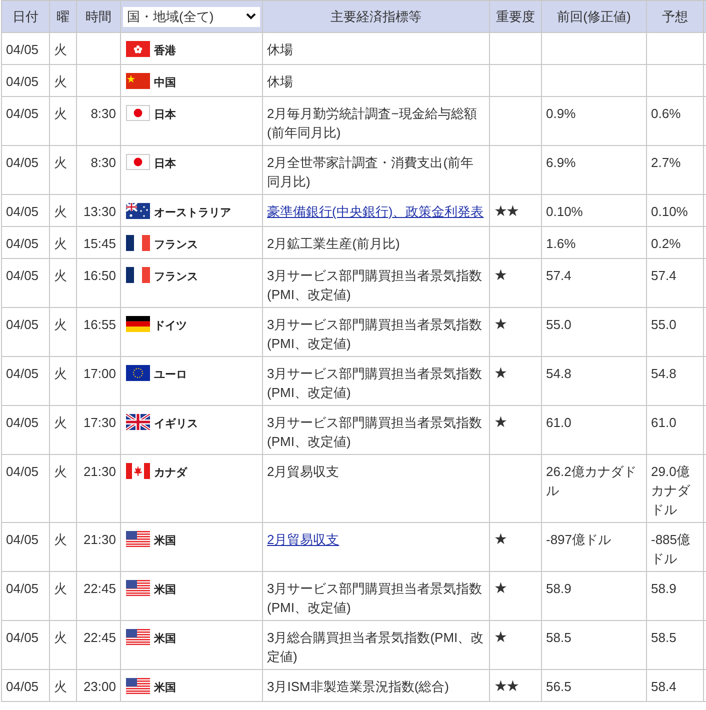  Describe the element at coordinates (98, 686) in the screenshot. I see `table-cell: 23:00` at that location.